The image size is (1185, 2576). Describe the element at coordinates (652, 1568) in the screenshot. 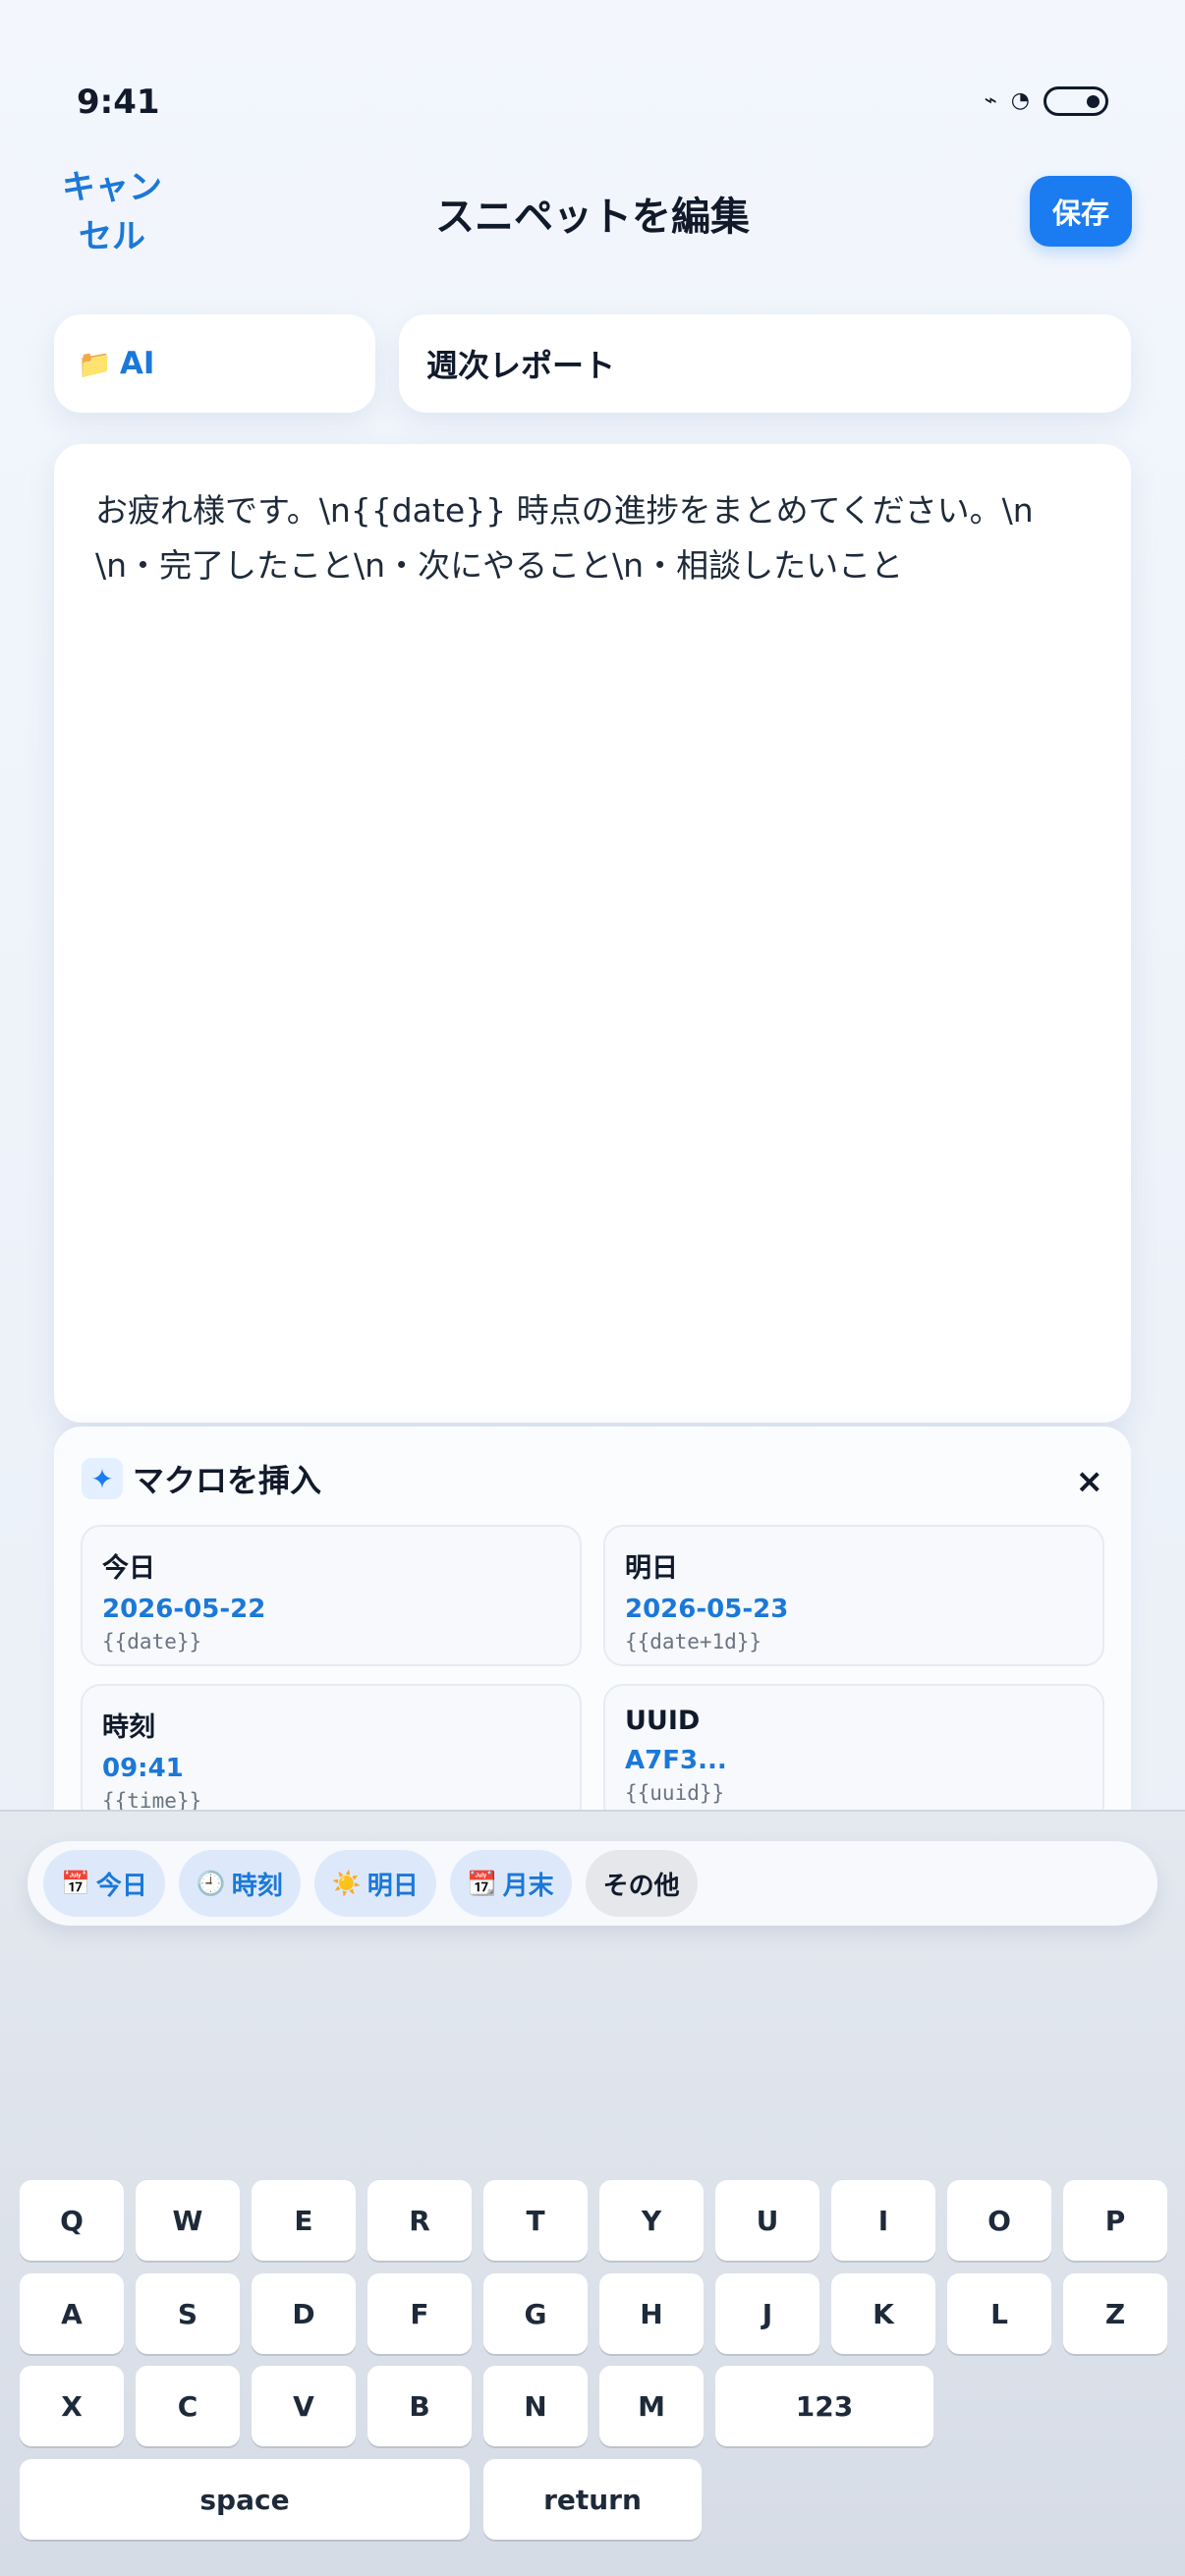

I see `macro-name: 明日` at that location.